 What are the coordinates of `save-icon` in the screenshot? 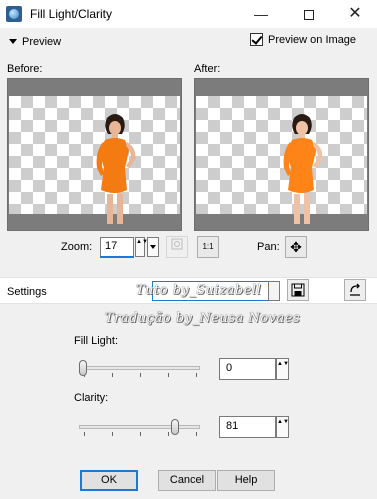 It's located at (298, 290).